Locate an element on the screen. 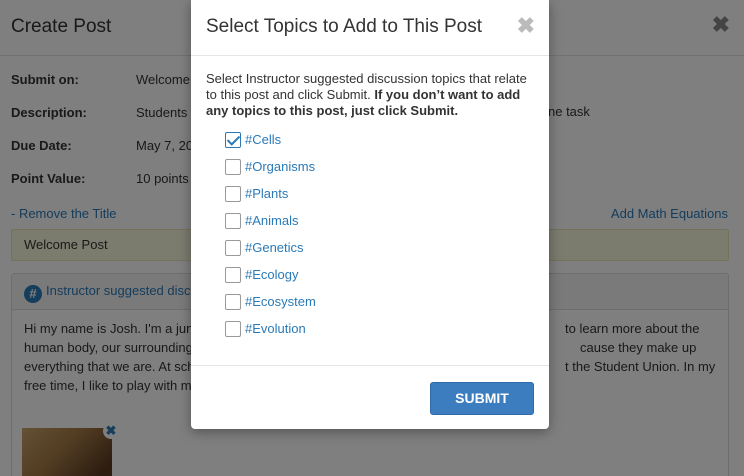  topic-label: #Evolution is located at coordinates (275, 328).